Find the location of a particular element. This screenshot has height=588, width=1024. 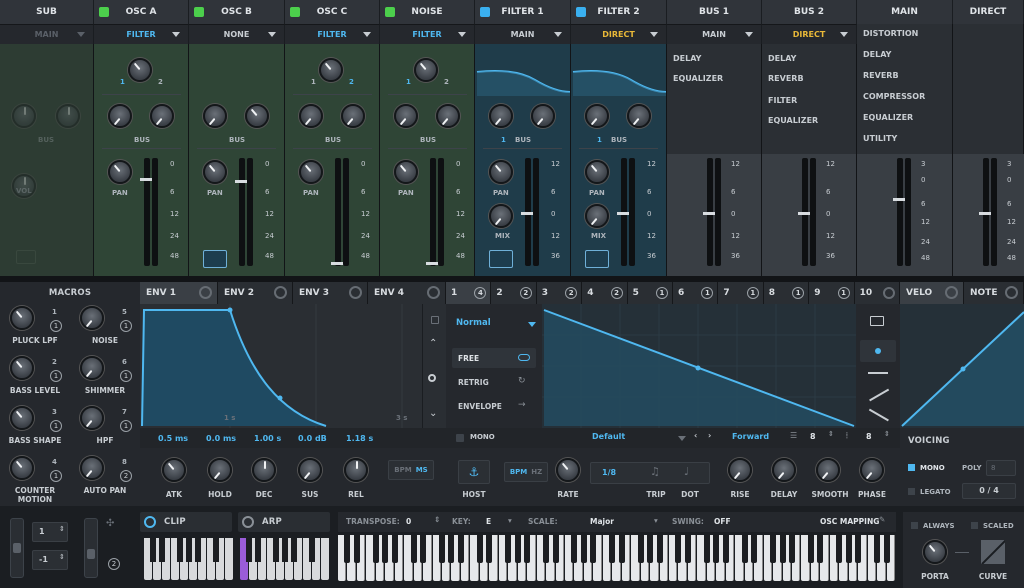

tab-env-2: ENV 2 is located at coordinates (255, 293).